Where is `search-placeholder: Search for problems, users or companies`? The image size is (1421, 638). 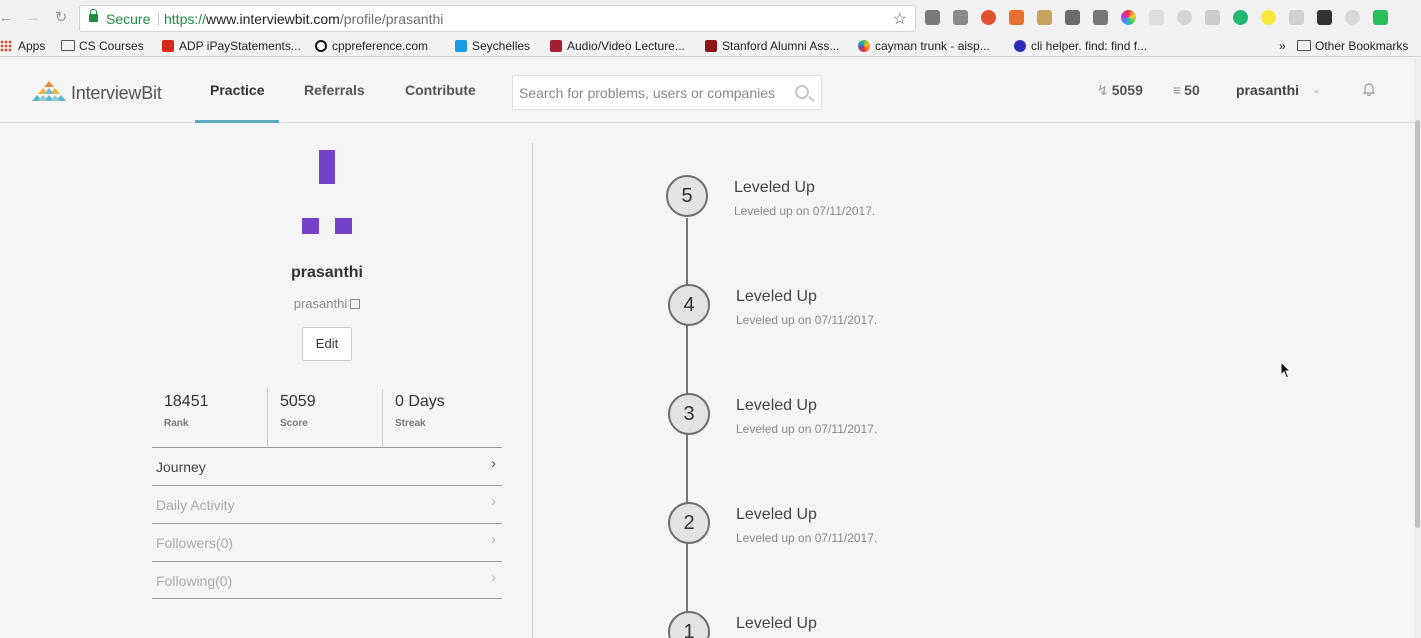
search-placeholder: Search for problems, users or companies is located at coordinates (647, 93).